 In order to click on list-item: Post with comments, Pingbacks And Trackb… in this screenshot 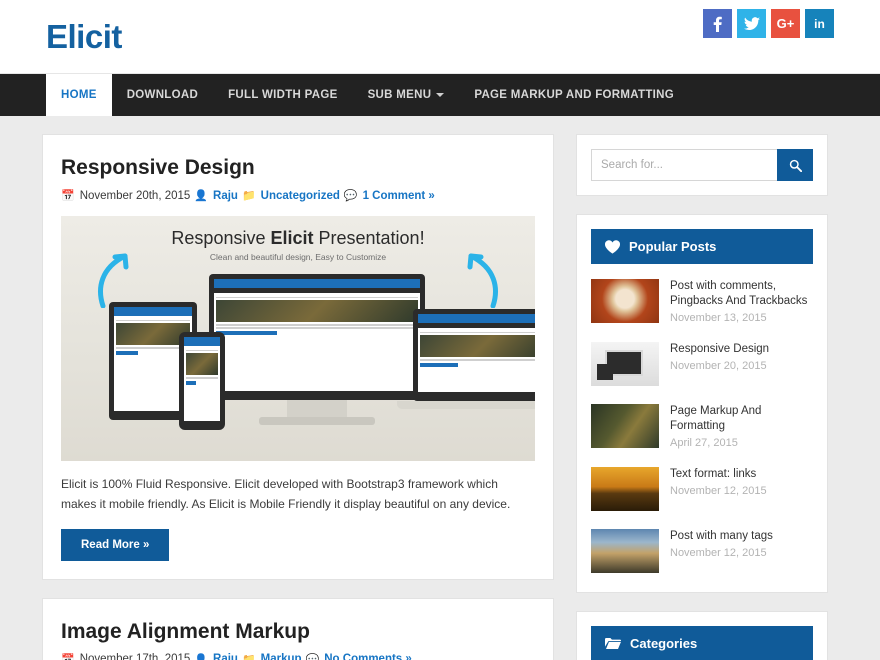, I will do `click(702, 301)`.